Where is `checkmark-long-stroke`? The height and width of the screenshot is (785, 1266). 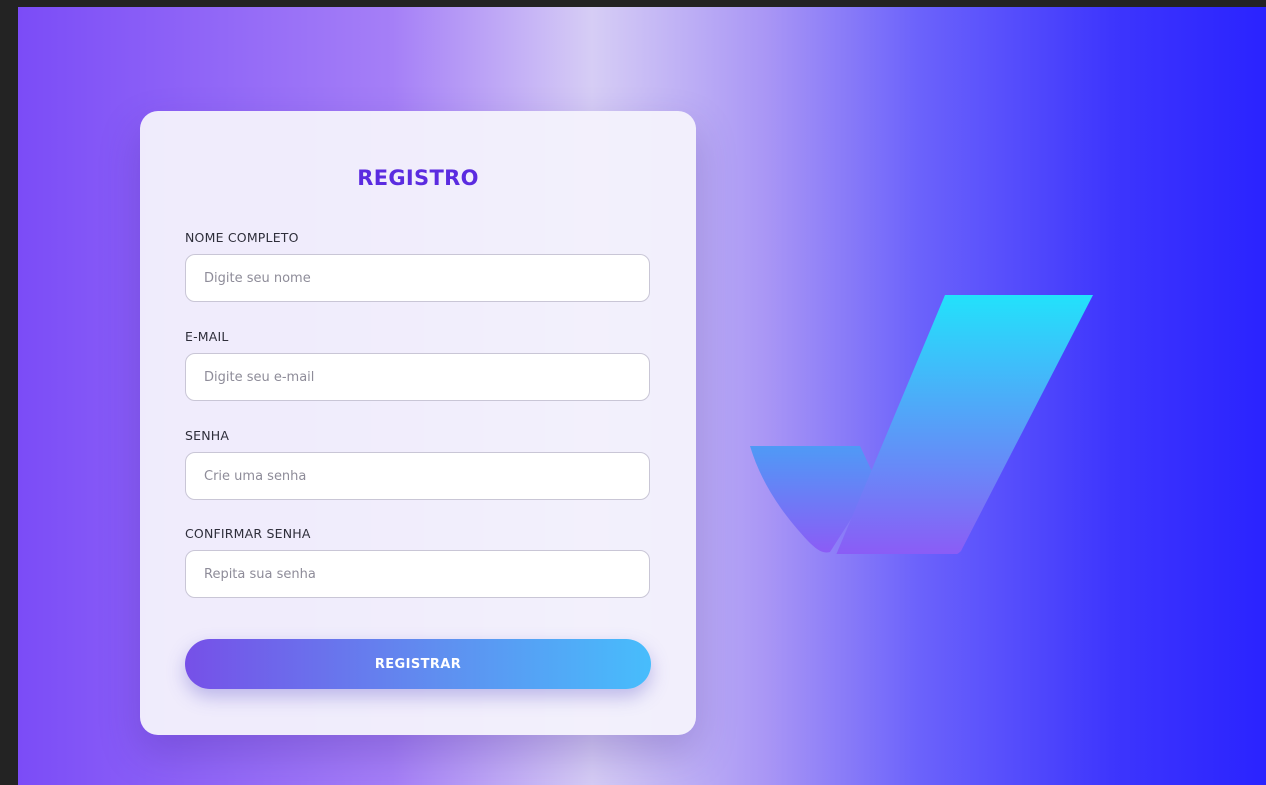
checkmark-long-stroke is located at coordinates (964, 424).